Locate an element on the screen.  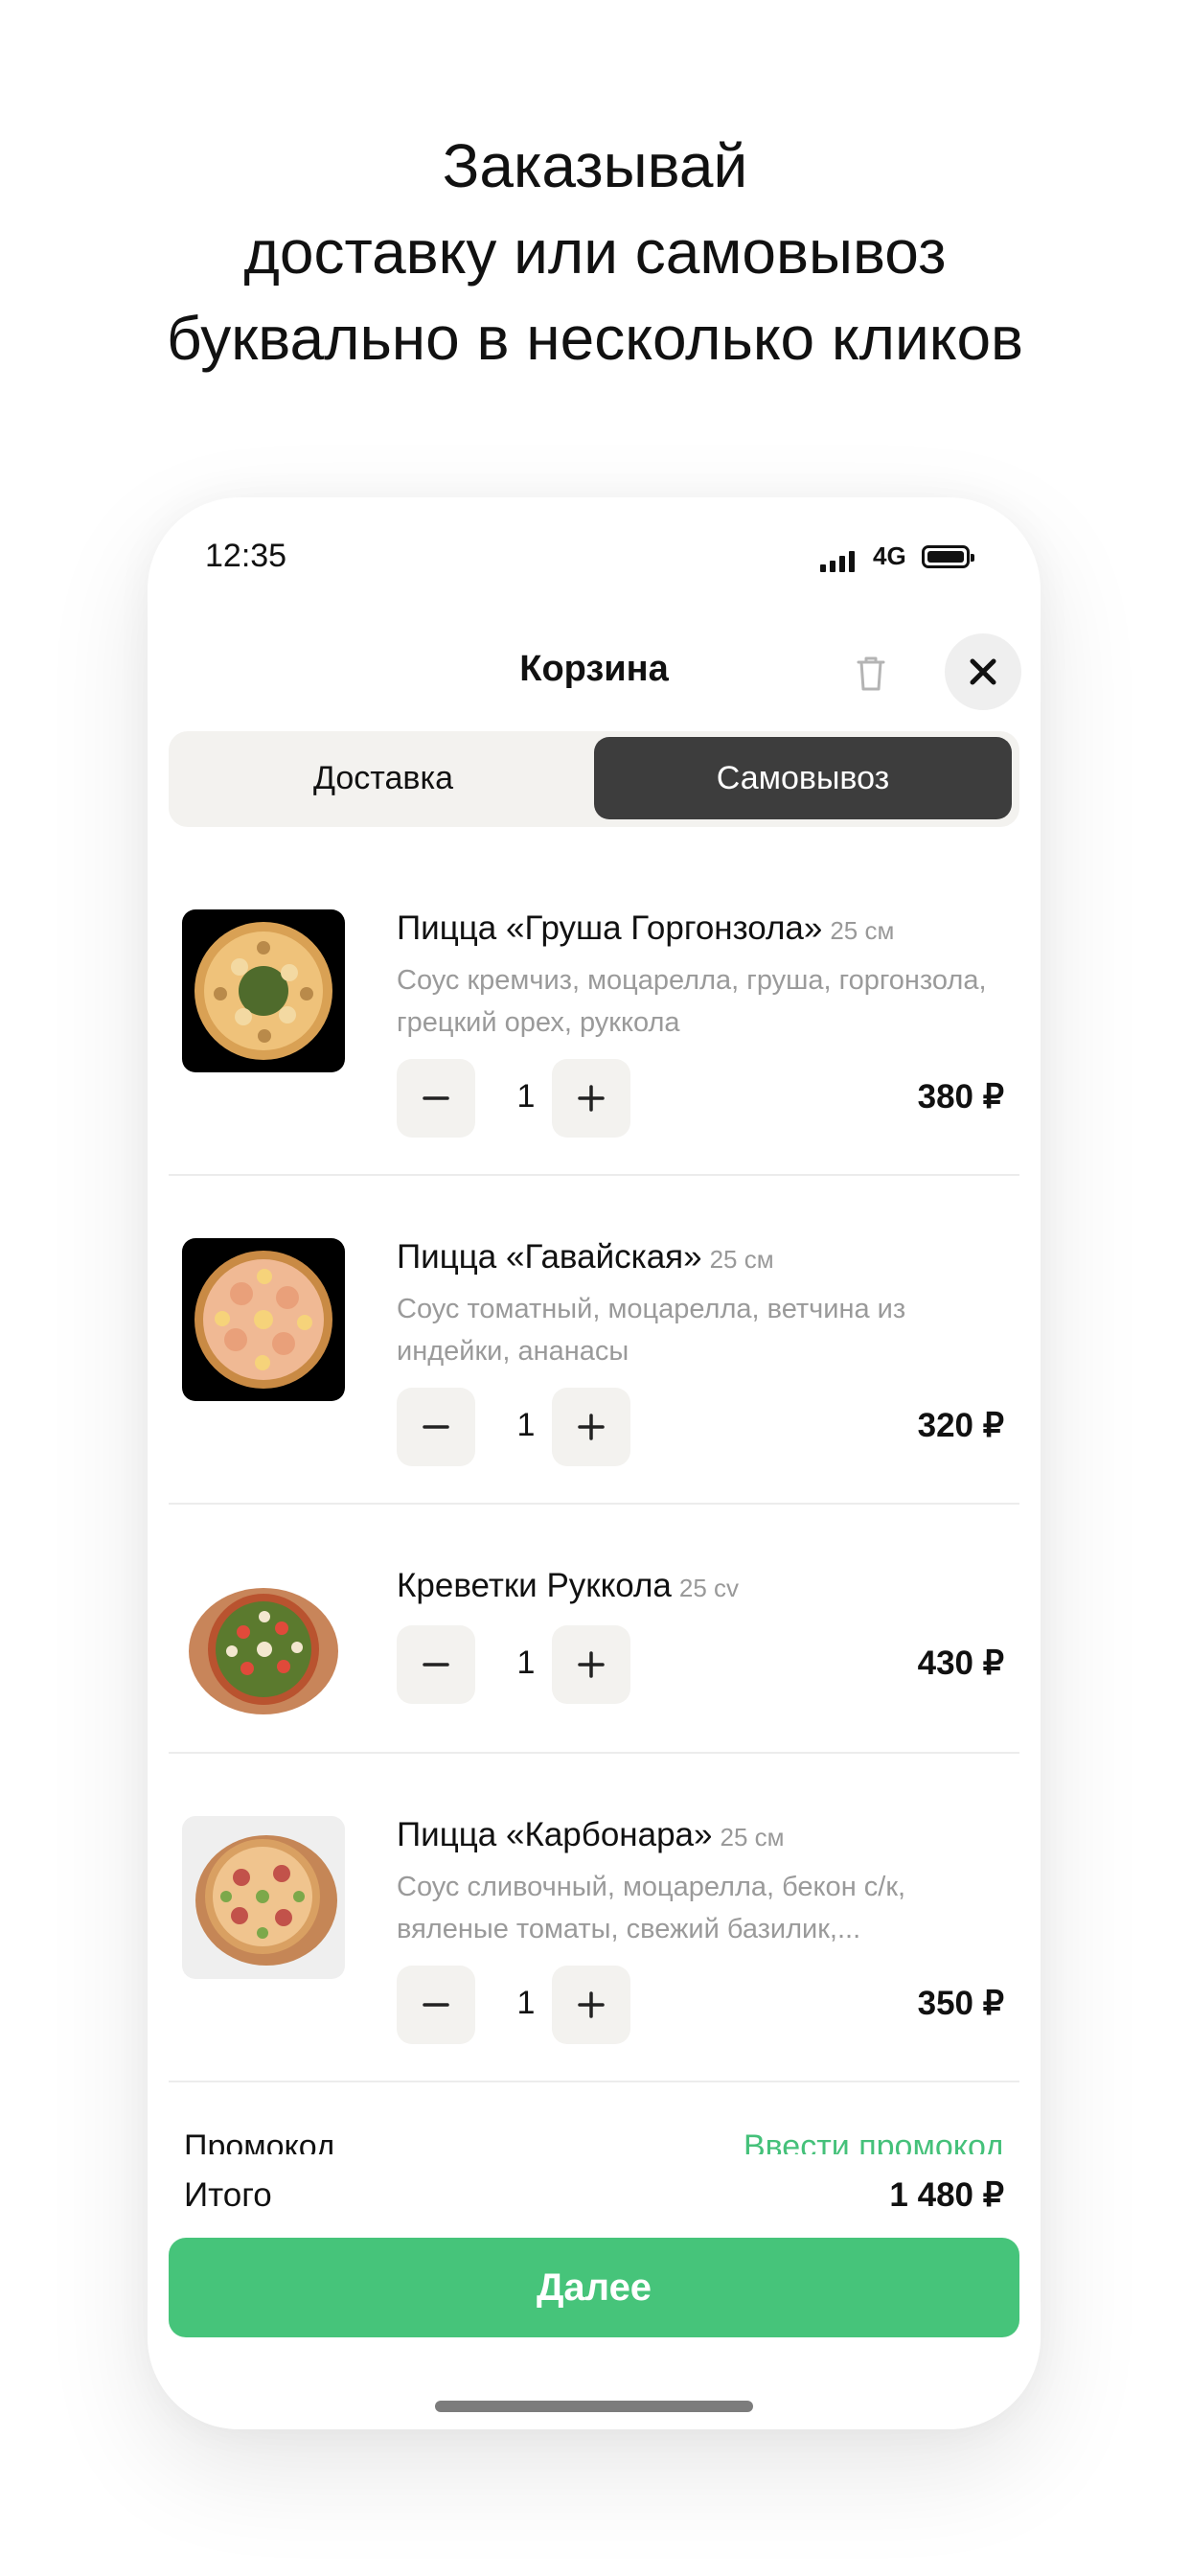
item-name: Креветки Руккола 25 cv is located at coordinates (569, 1585).